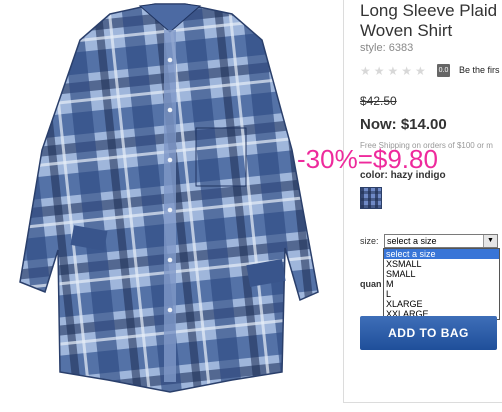 Image resolution: width=502 pixels, height=412 pixels. Describe the element at coordinates (441, 304) in the screenshot. I see `size-option: XLARGE` at that location.